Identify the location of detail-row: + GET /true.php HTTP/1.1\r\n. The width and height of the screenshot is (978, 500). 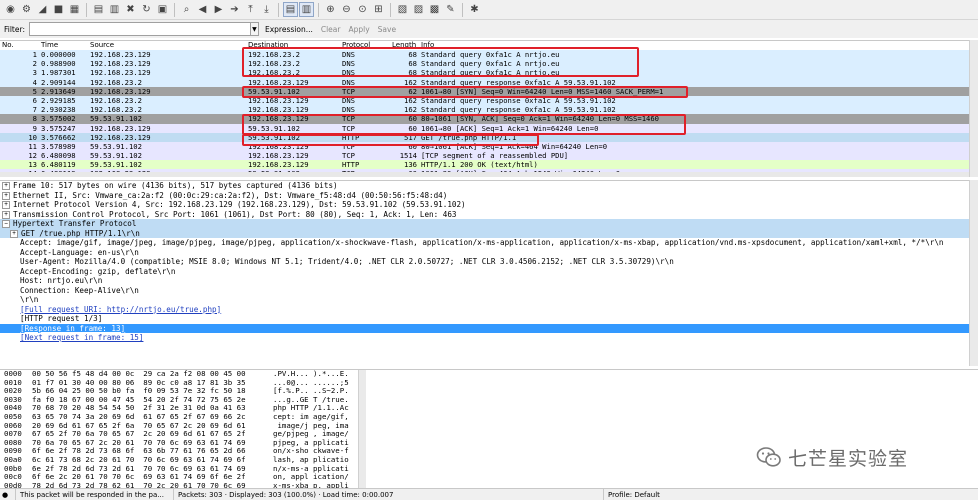
(489, 233).